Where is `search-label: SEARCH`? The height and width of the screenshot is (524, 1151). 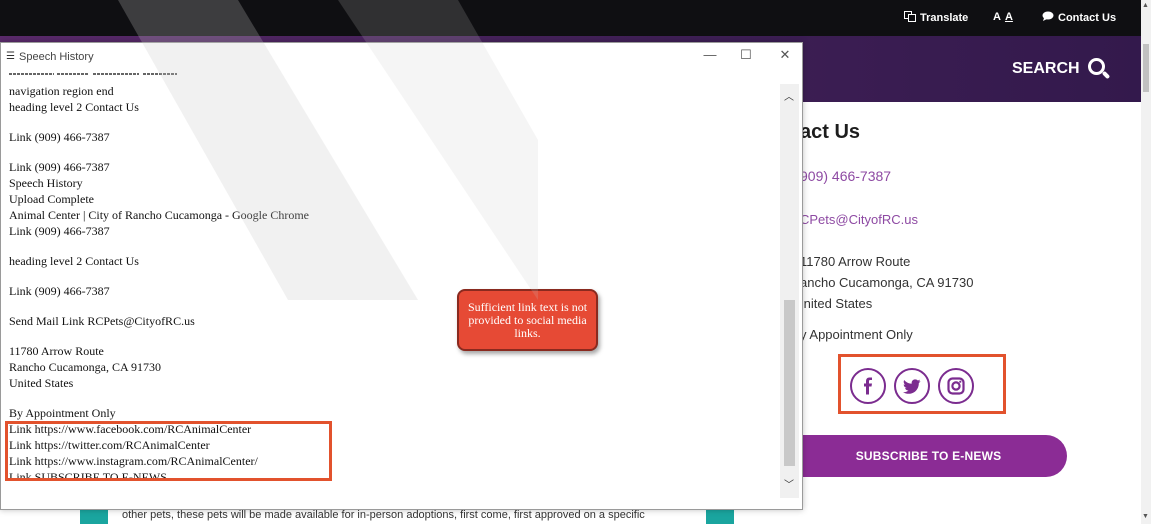
search-label: SEARCH is located at coordinates (1046, 68).